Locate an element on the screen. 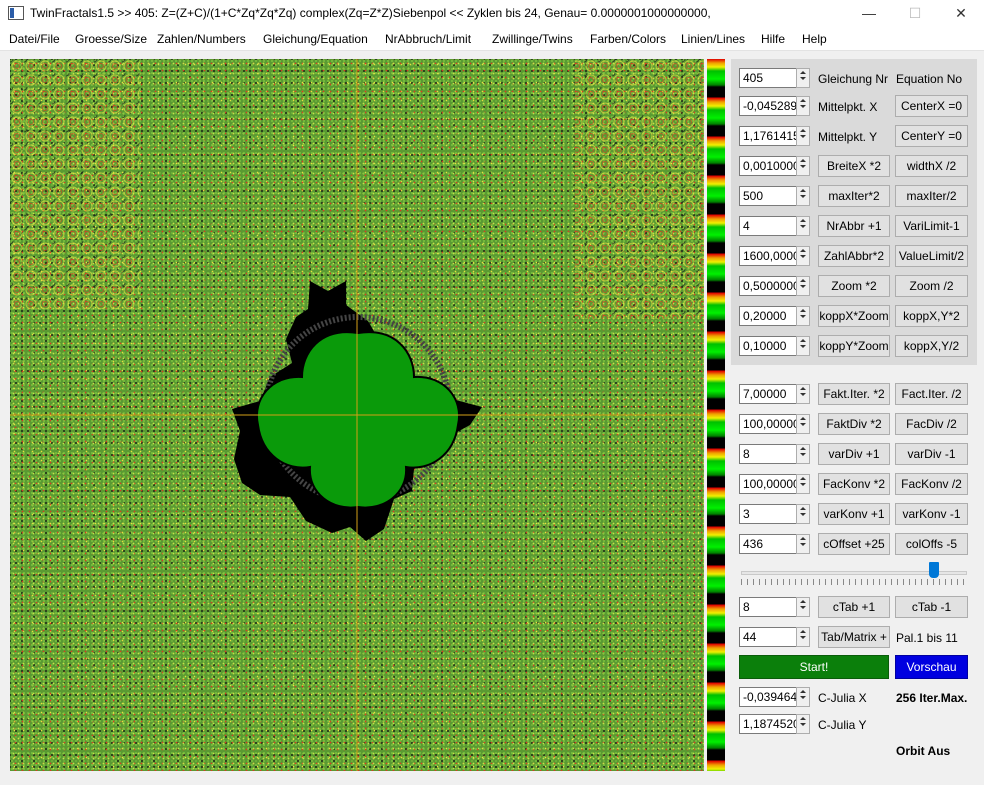 The width and height of the screenshot is (984, 785). value-limit-half-button: ValueLimit/2 is located at coordinates (931, 256).